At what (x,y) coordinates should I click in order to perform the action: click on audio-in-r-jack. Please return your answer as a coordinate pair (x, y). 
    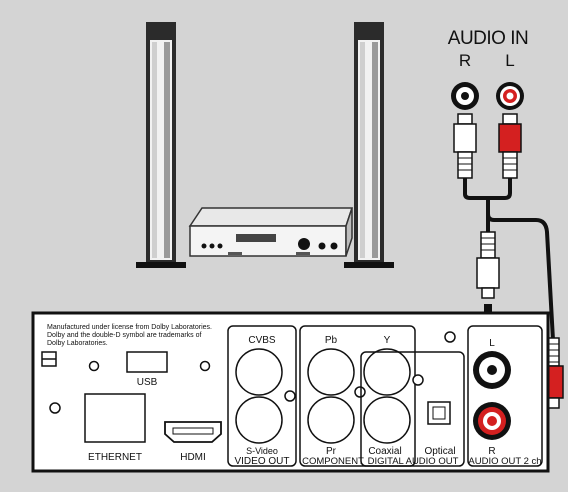
    Looking at the image, I should click on (465, 96).